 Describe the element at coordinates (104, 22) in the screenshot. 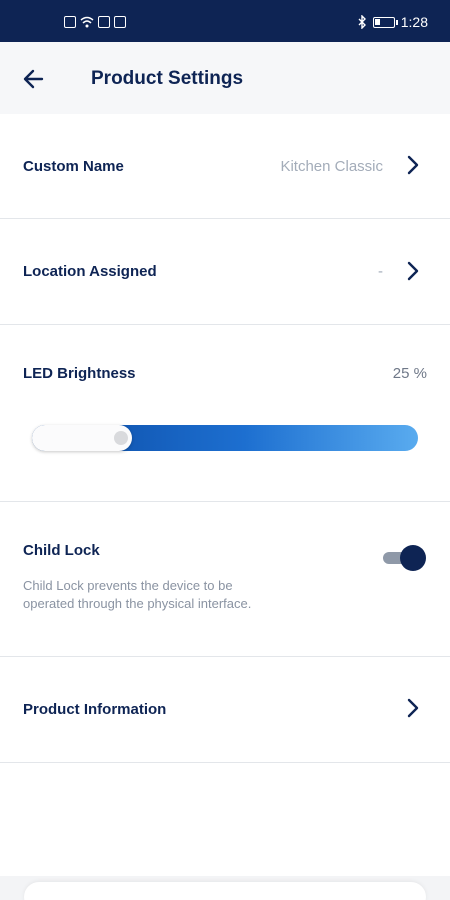

I see `mail-icon` at that location.